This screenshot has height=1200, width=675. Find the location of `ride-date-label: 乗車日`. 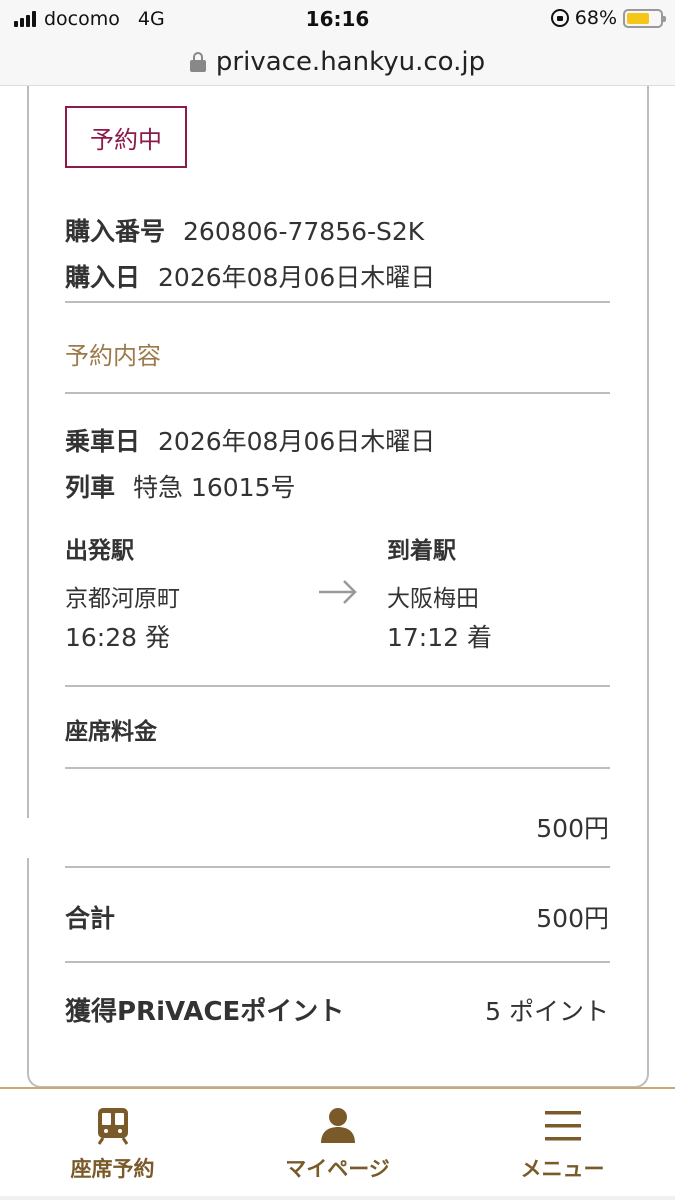

ride-date-label: 乗車日 is located at coordinates (103, 441).